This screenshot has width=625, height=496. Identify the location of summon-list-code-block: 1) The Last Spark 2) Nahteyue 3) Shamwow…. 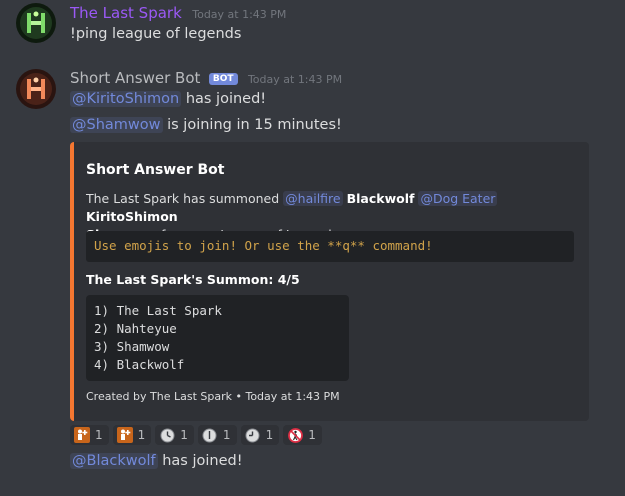
(217, 338).